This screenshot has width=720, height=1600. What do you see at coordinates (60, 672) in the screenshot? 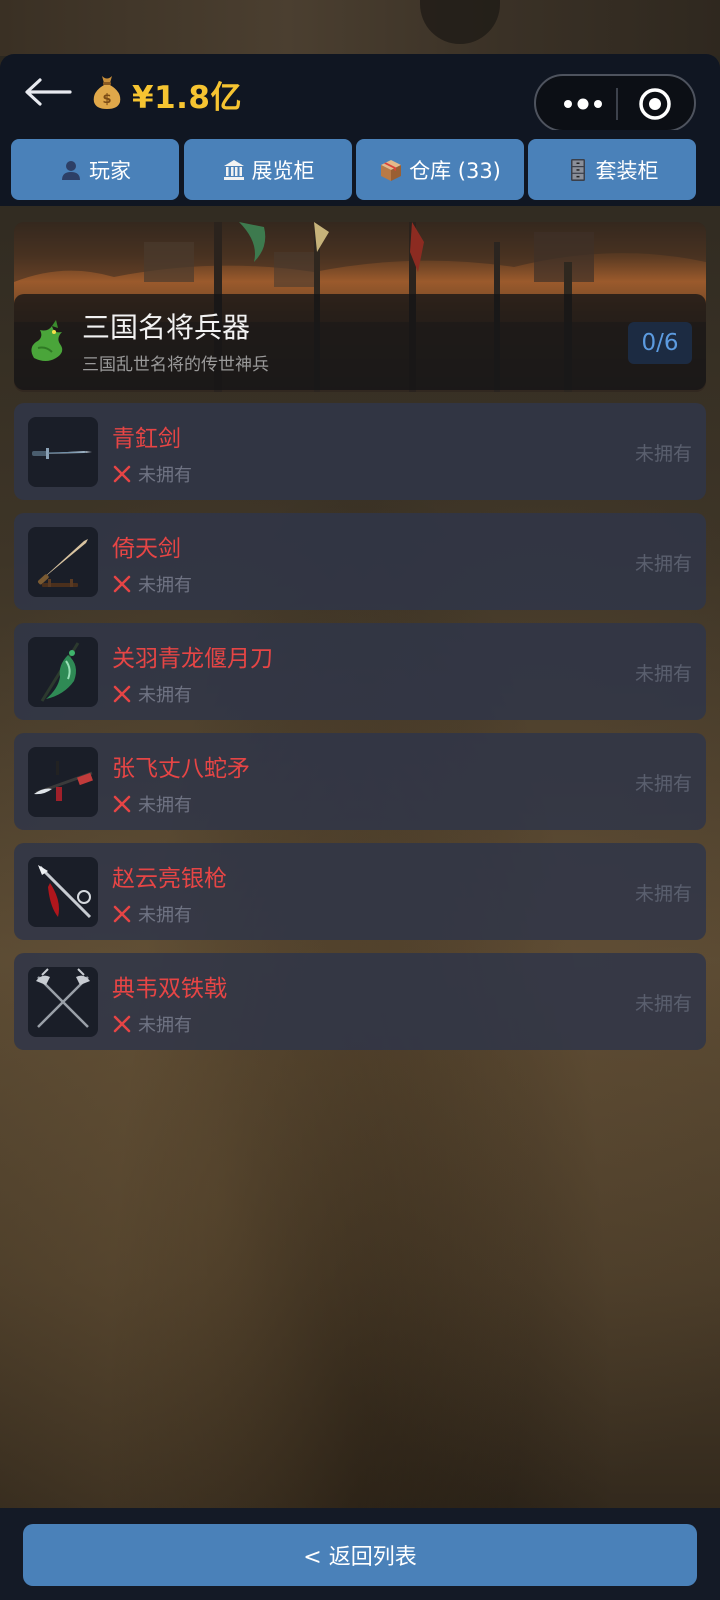
I see `glaive-icon` at bounding box center [60, 672].